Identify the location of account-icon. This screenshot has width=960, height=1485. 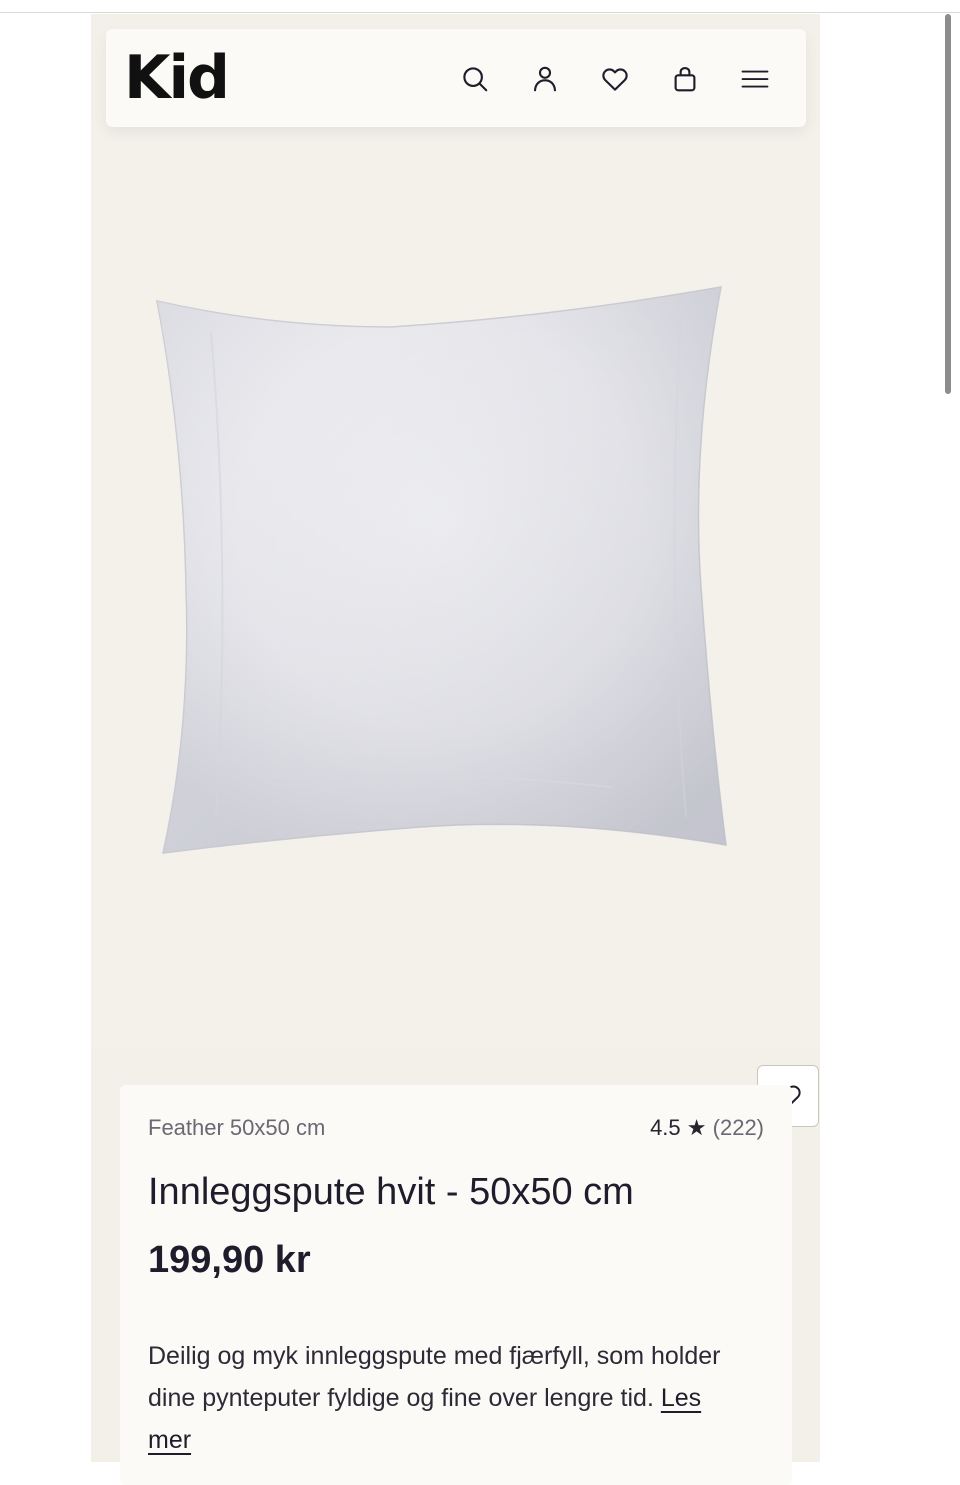
(545, 79).